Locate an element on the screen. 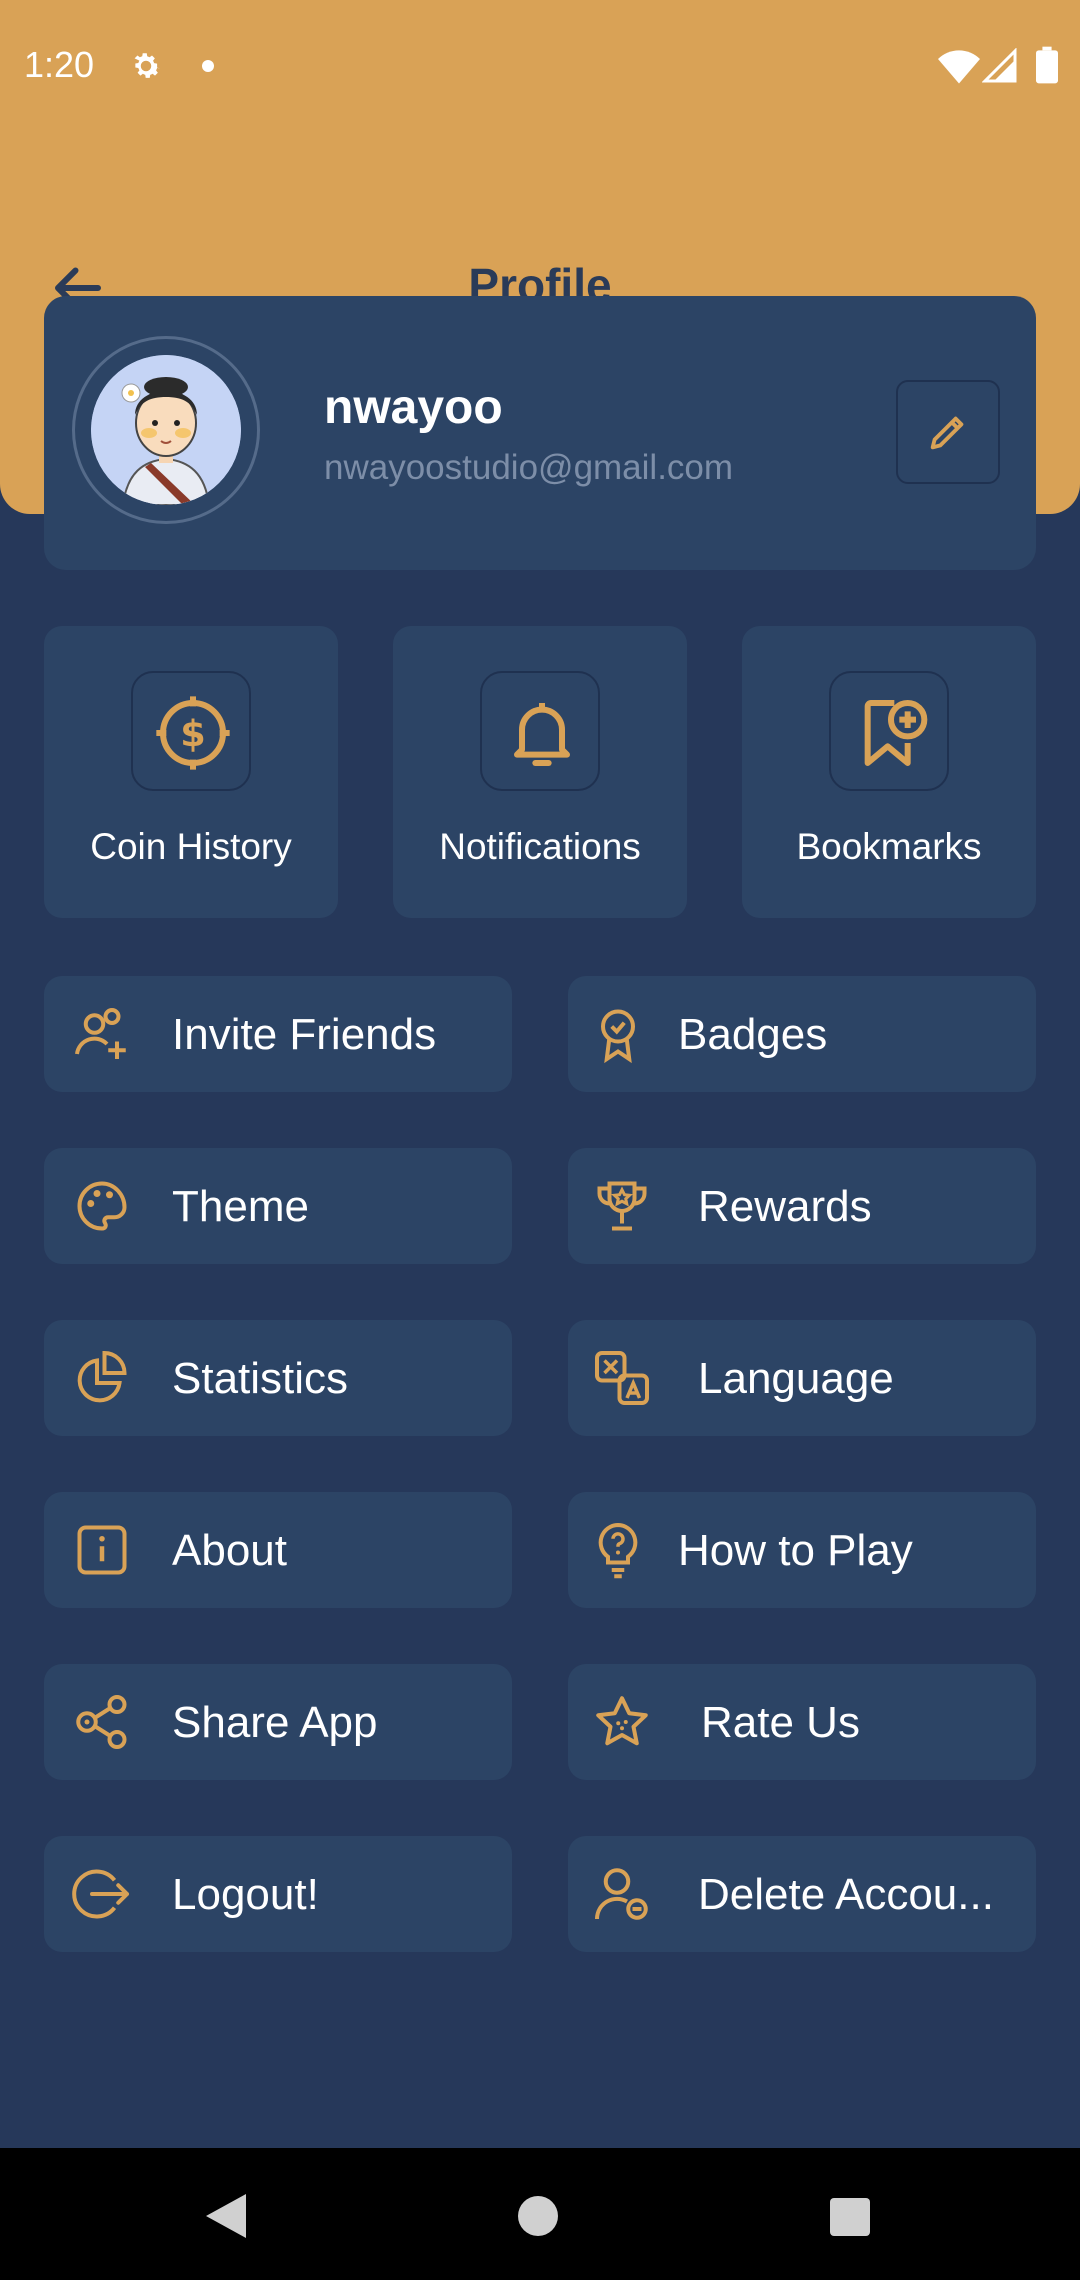 This screenshot has height=2280, width=1080. menu-label: Share App is located at coordinates (275, 1722).